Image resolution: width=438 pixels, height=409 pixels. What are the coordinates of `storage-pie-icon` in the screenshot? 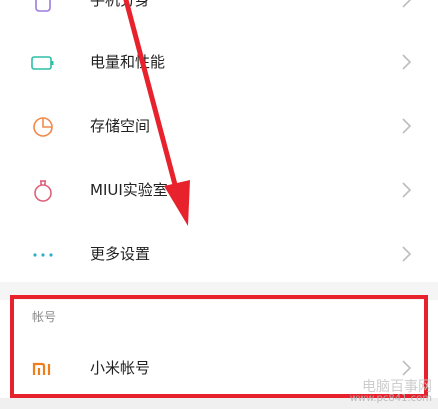 It's located at (43, 127).